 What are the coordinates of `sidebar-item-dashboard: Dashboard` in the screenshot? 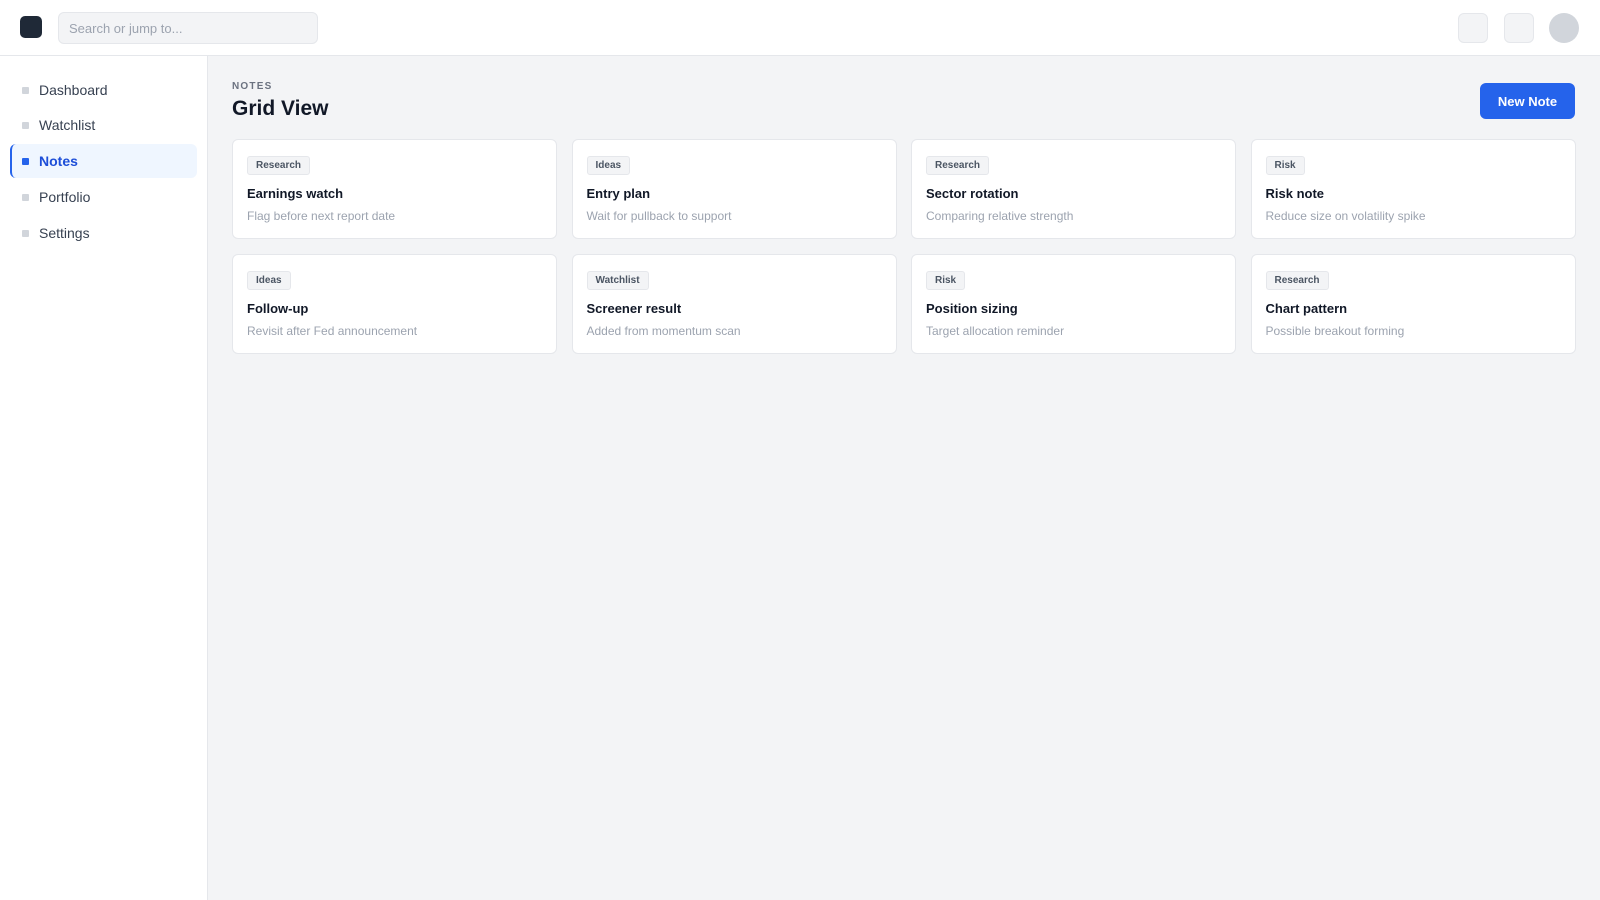 It's located at (103, 90).